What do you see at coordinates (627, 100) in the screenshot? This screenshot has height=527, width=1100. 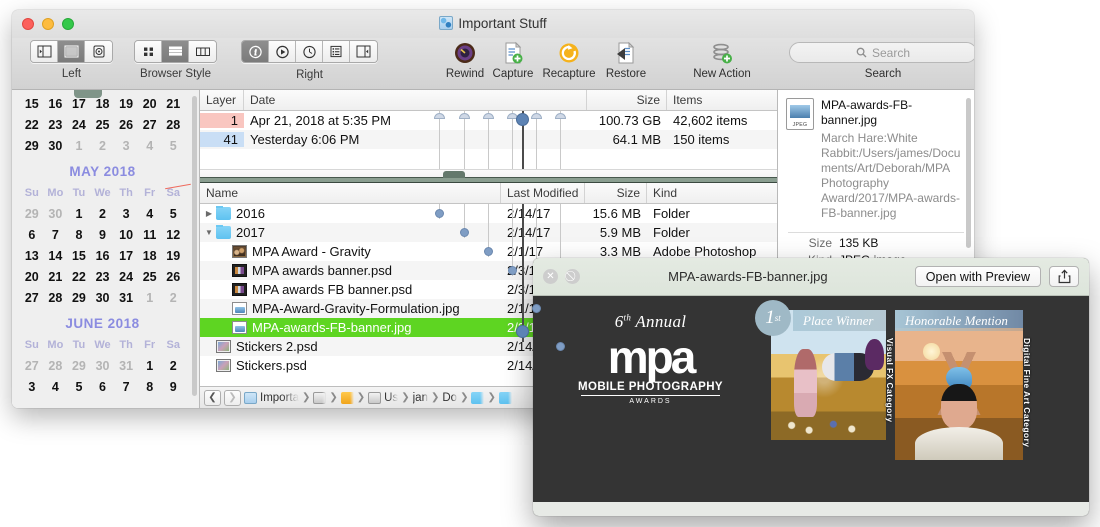 I see `column-header-size: Size` at bounding box center [627, 100].